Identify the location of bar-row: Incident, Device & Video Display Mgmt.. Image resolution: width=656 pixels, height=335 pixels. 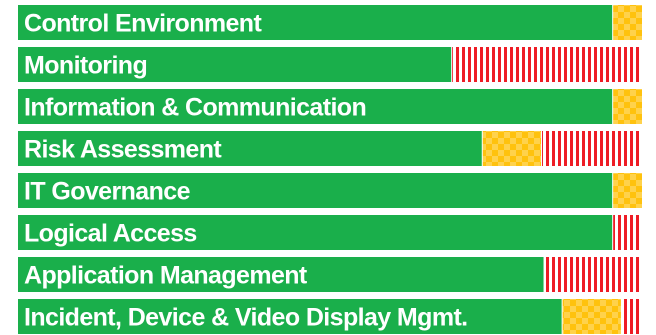
(330, 316).